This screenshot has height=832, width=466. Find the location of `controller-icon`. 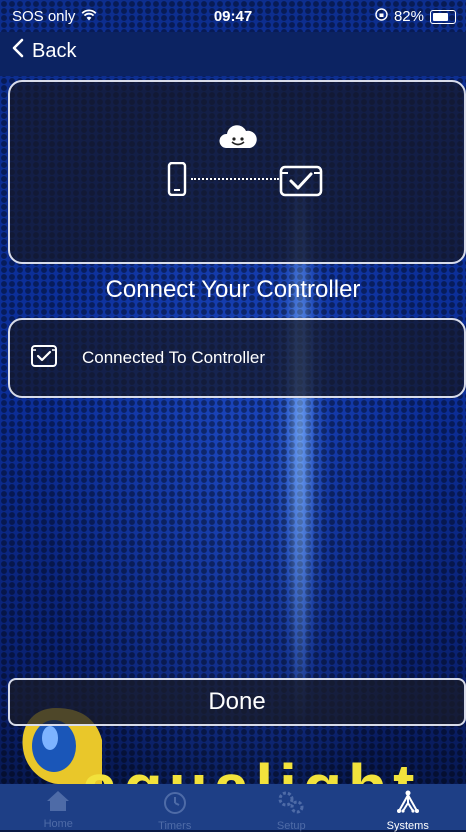

controller-icon is located at coordinates (301, 183).